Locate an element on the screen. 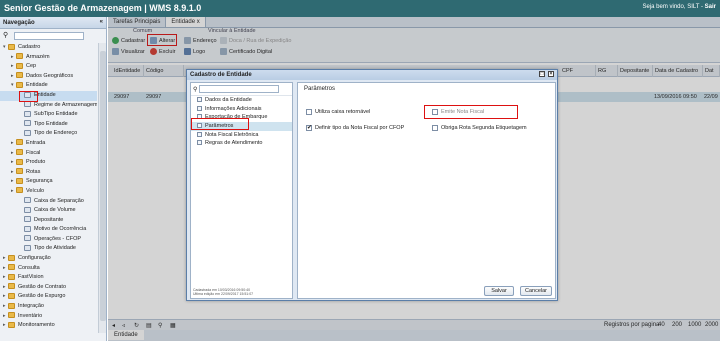  sidebar-item: Regime de Armazenagem is located at coordinates (48, 106).